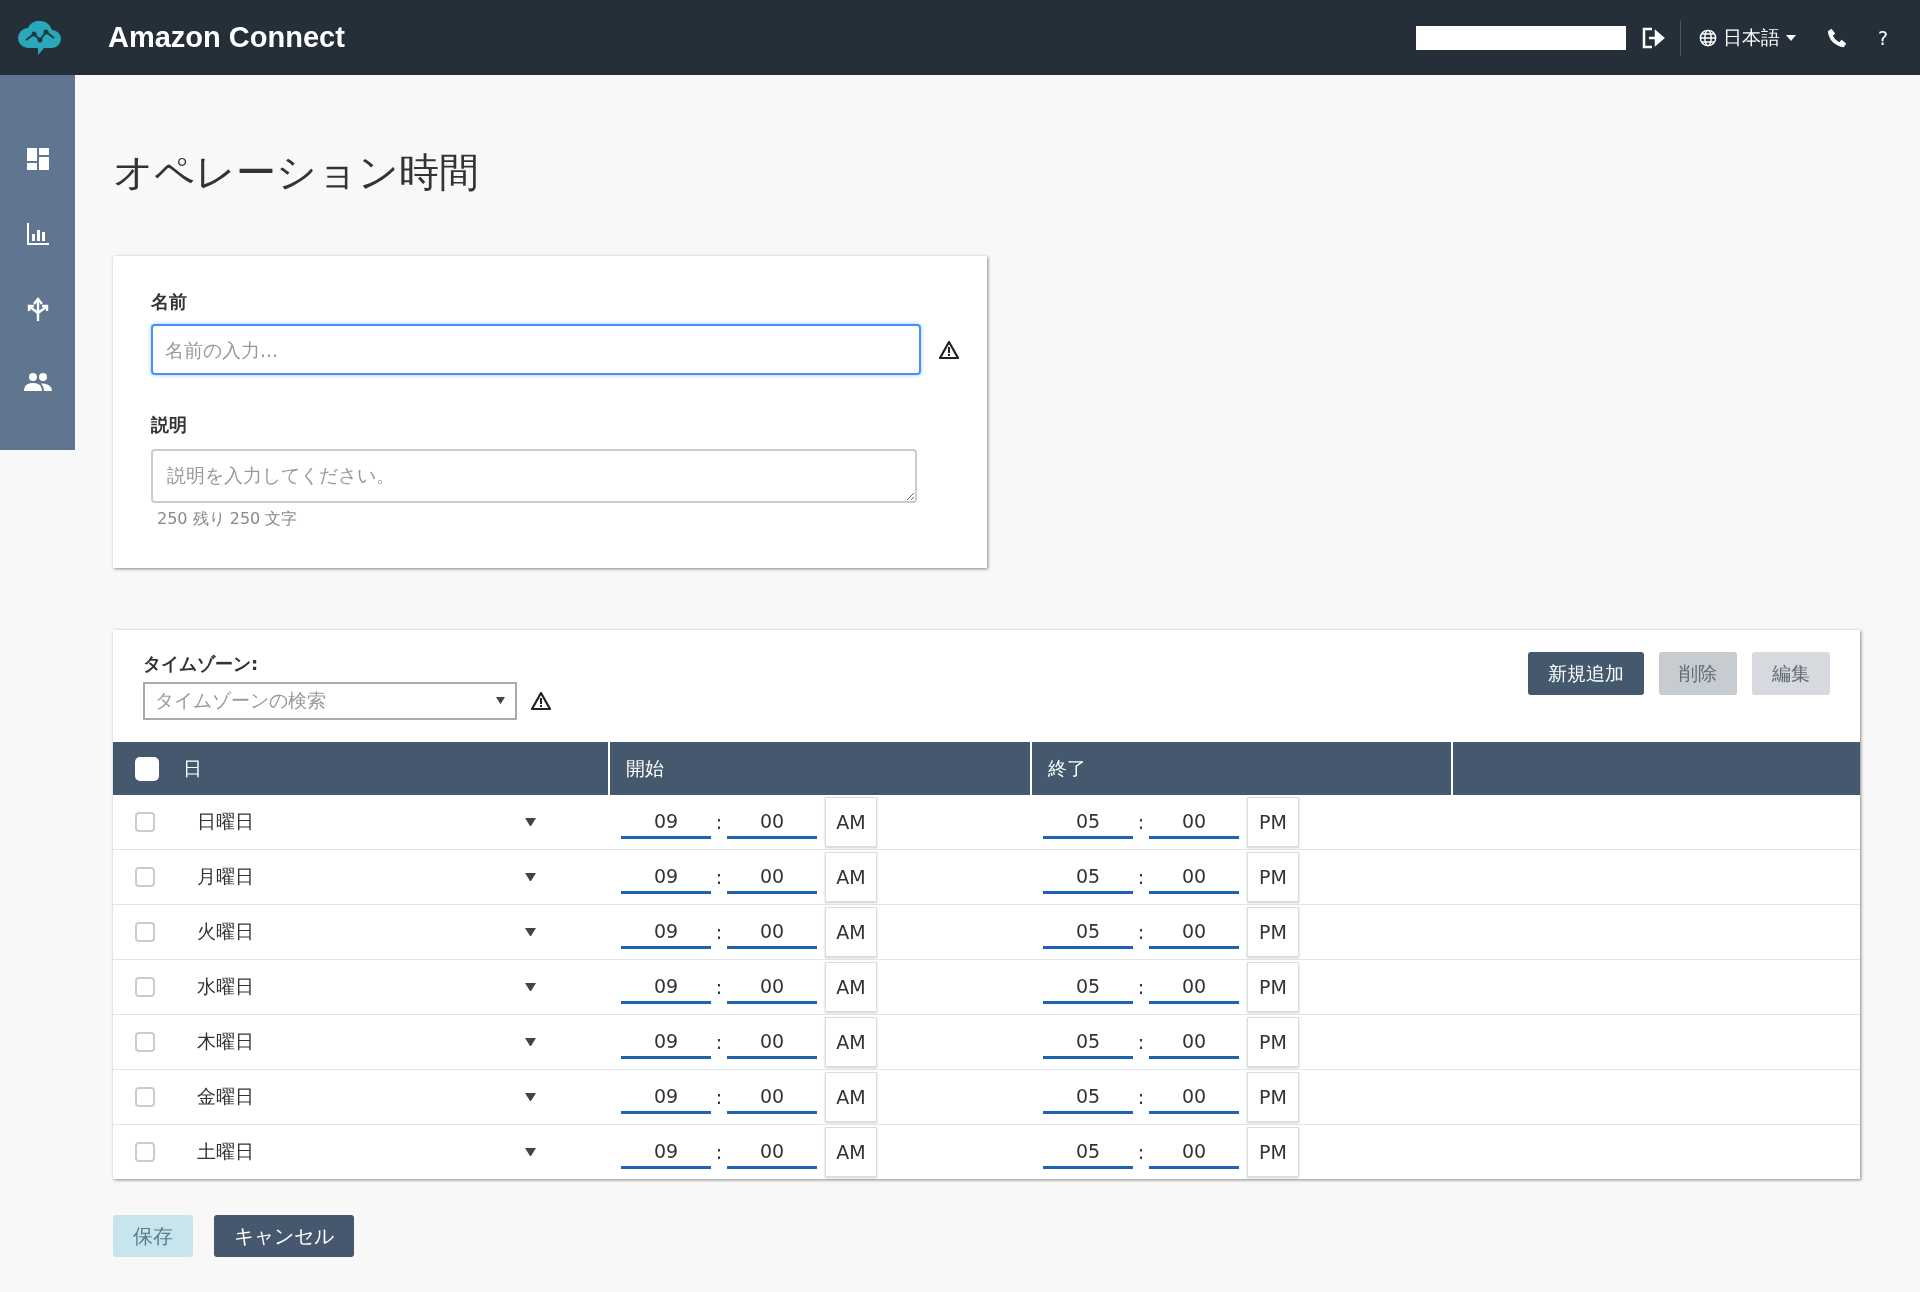 The width and height of the screenshot is (1920, 1292). What do you see at coordinates (37, 234) in the screenshot?
I see `bar-chart-icon` at bounding box center [37, 234].